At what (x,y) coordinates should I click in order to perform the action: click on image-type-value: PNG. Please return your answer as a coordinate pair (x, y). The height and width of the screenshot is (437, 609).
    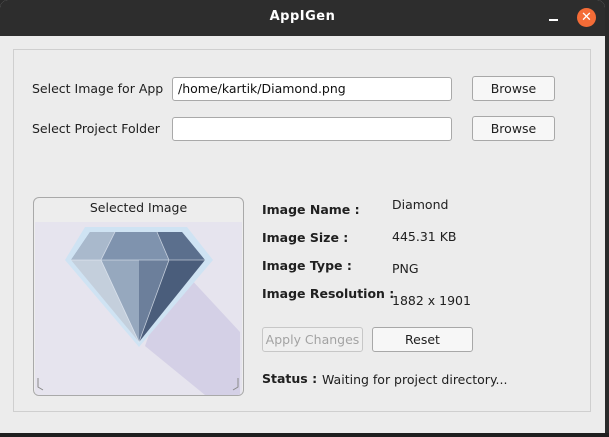
    Looking at the image, I should click on (405, 268).